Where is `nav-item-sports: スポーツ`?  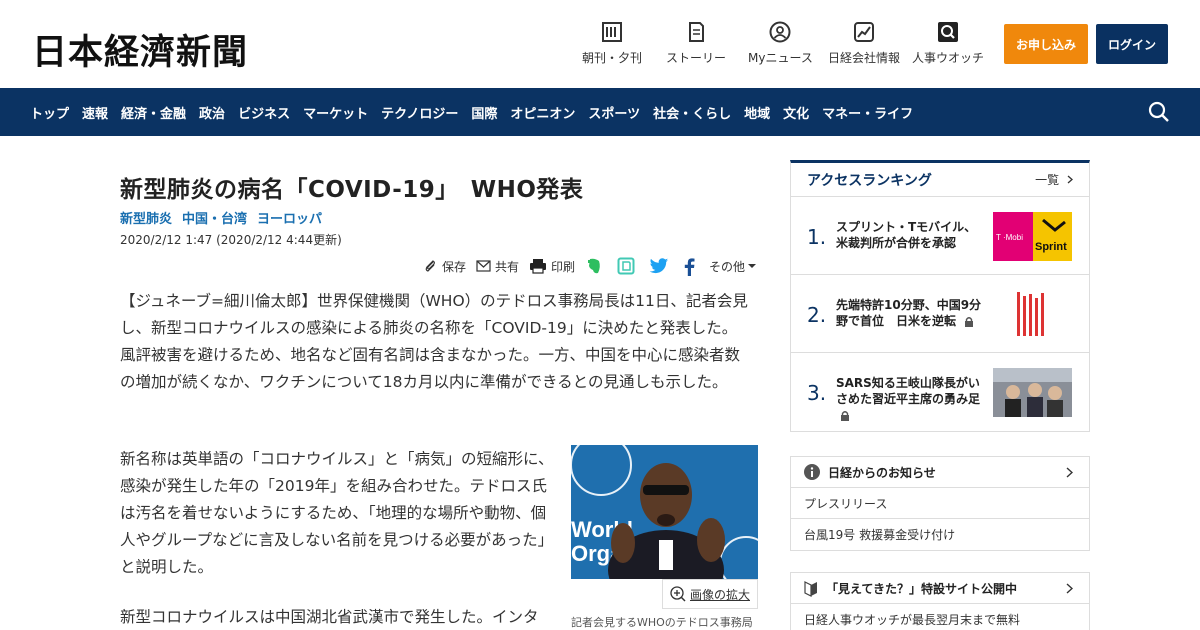
nav-item-sports: スポーツ is located at coordinates (614, 112).